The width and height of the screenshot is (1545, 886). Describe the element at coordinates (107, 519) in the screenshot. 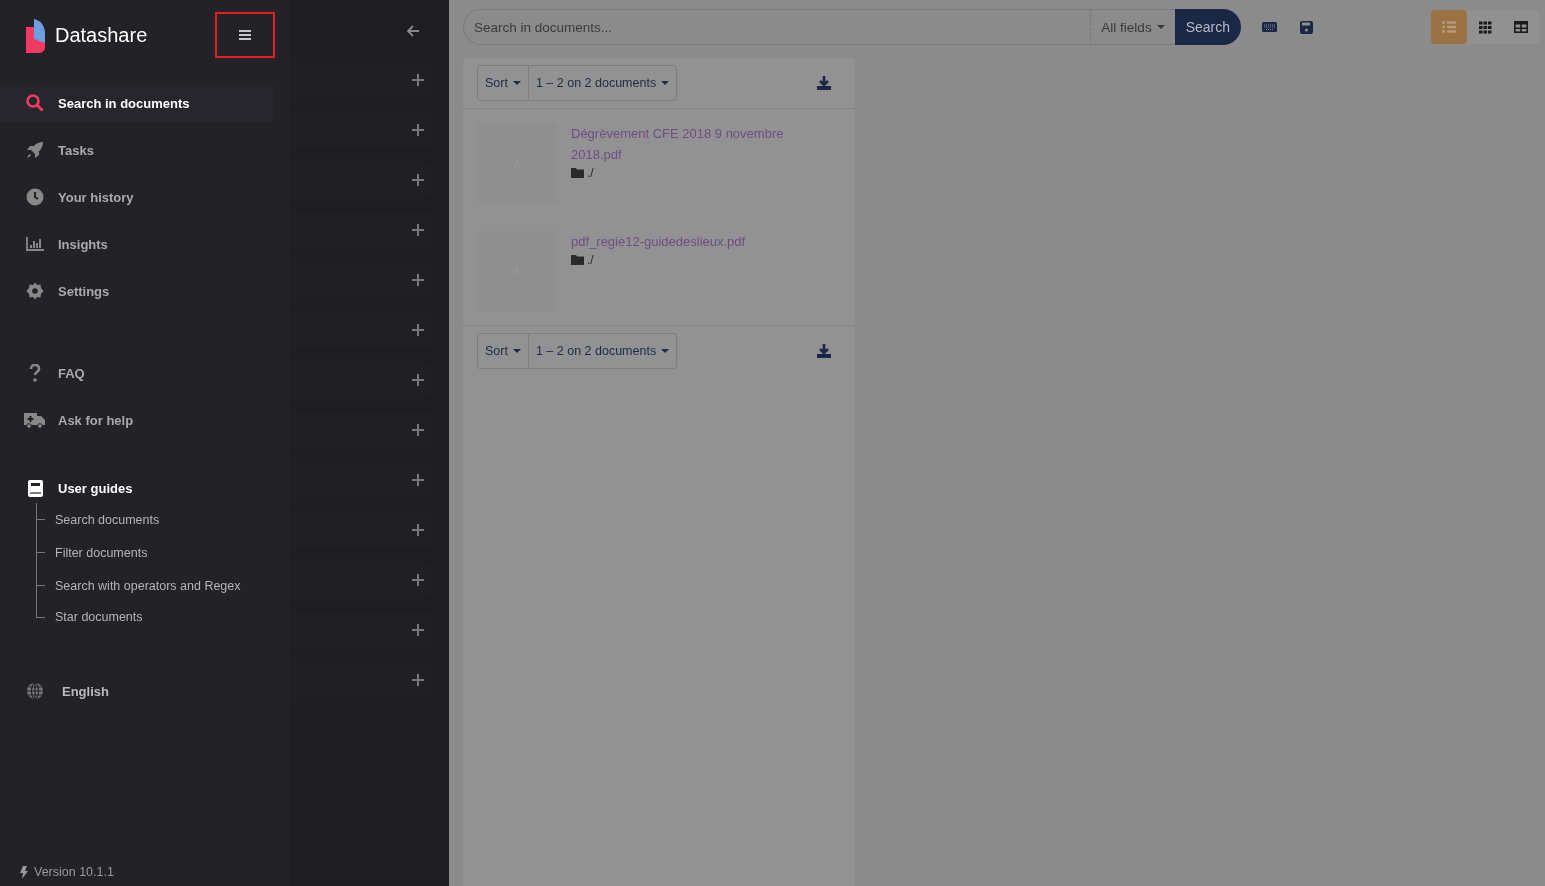

I see `guide-link: Search documents` at that location.